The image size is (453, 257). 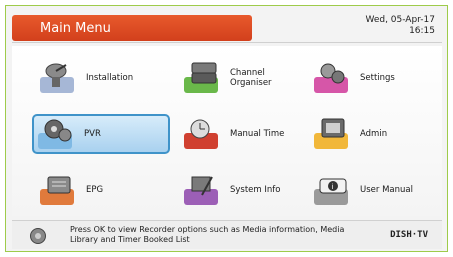 I want to click on film-reel-icon, so click(x=58, y=134).